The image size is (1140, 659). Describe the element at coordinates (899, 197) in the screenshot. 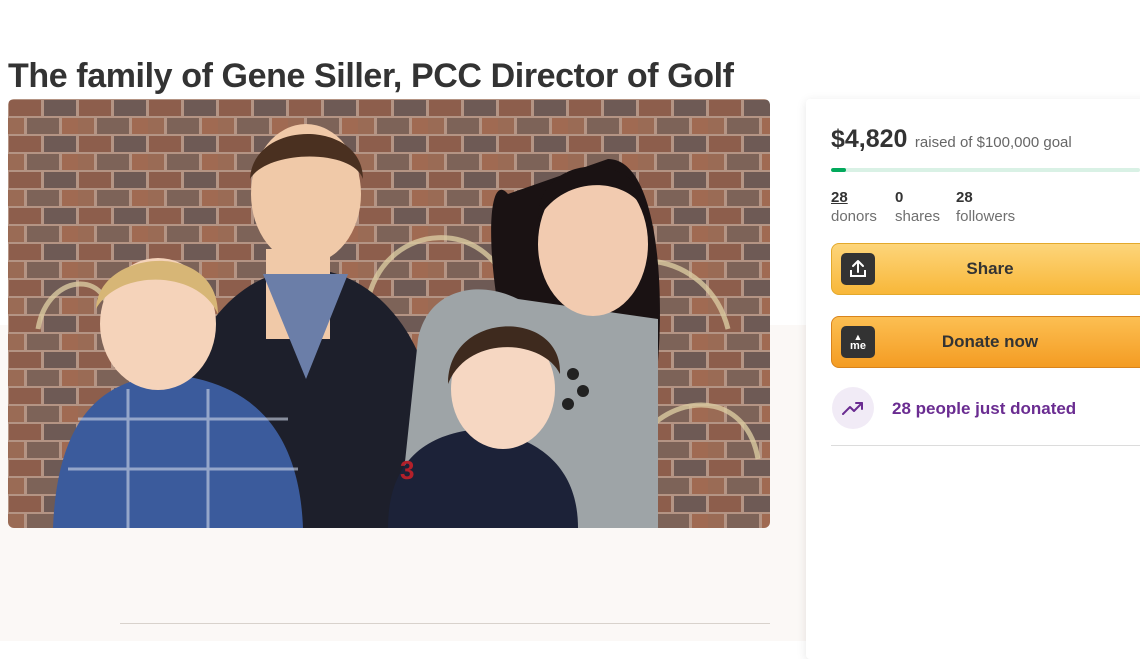

I see `stat-shares-count: 0` at that location.